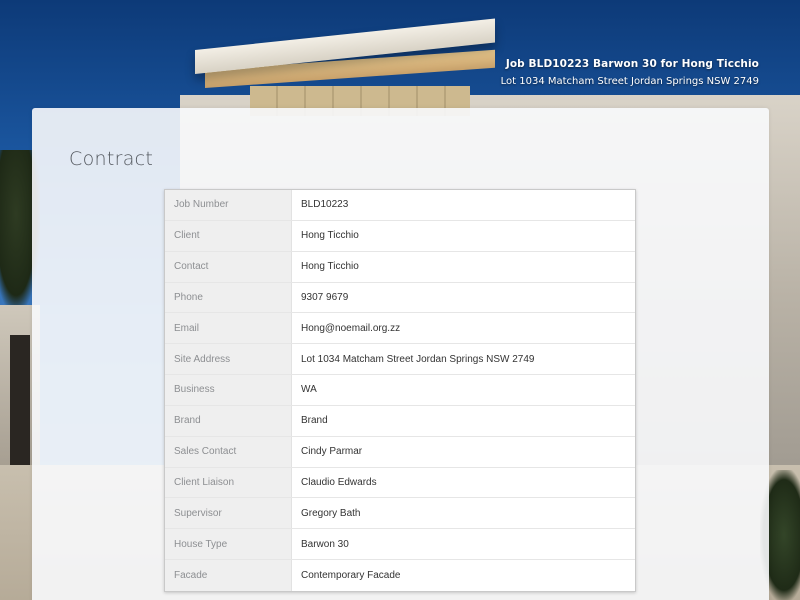 Image resolution: width=800 pixels, height=600 pixels. Describe the element at coordinates (228, 451) in the screenshot. I see `row-label: Sales Contact` at that location.